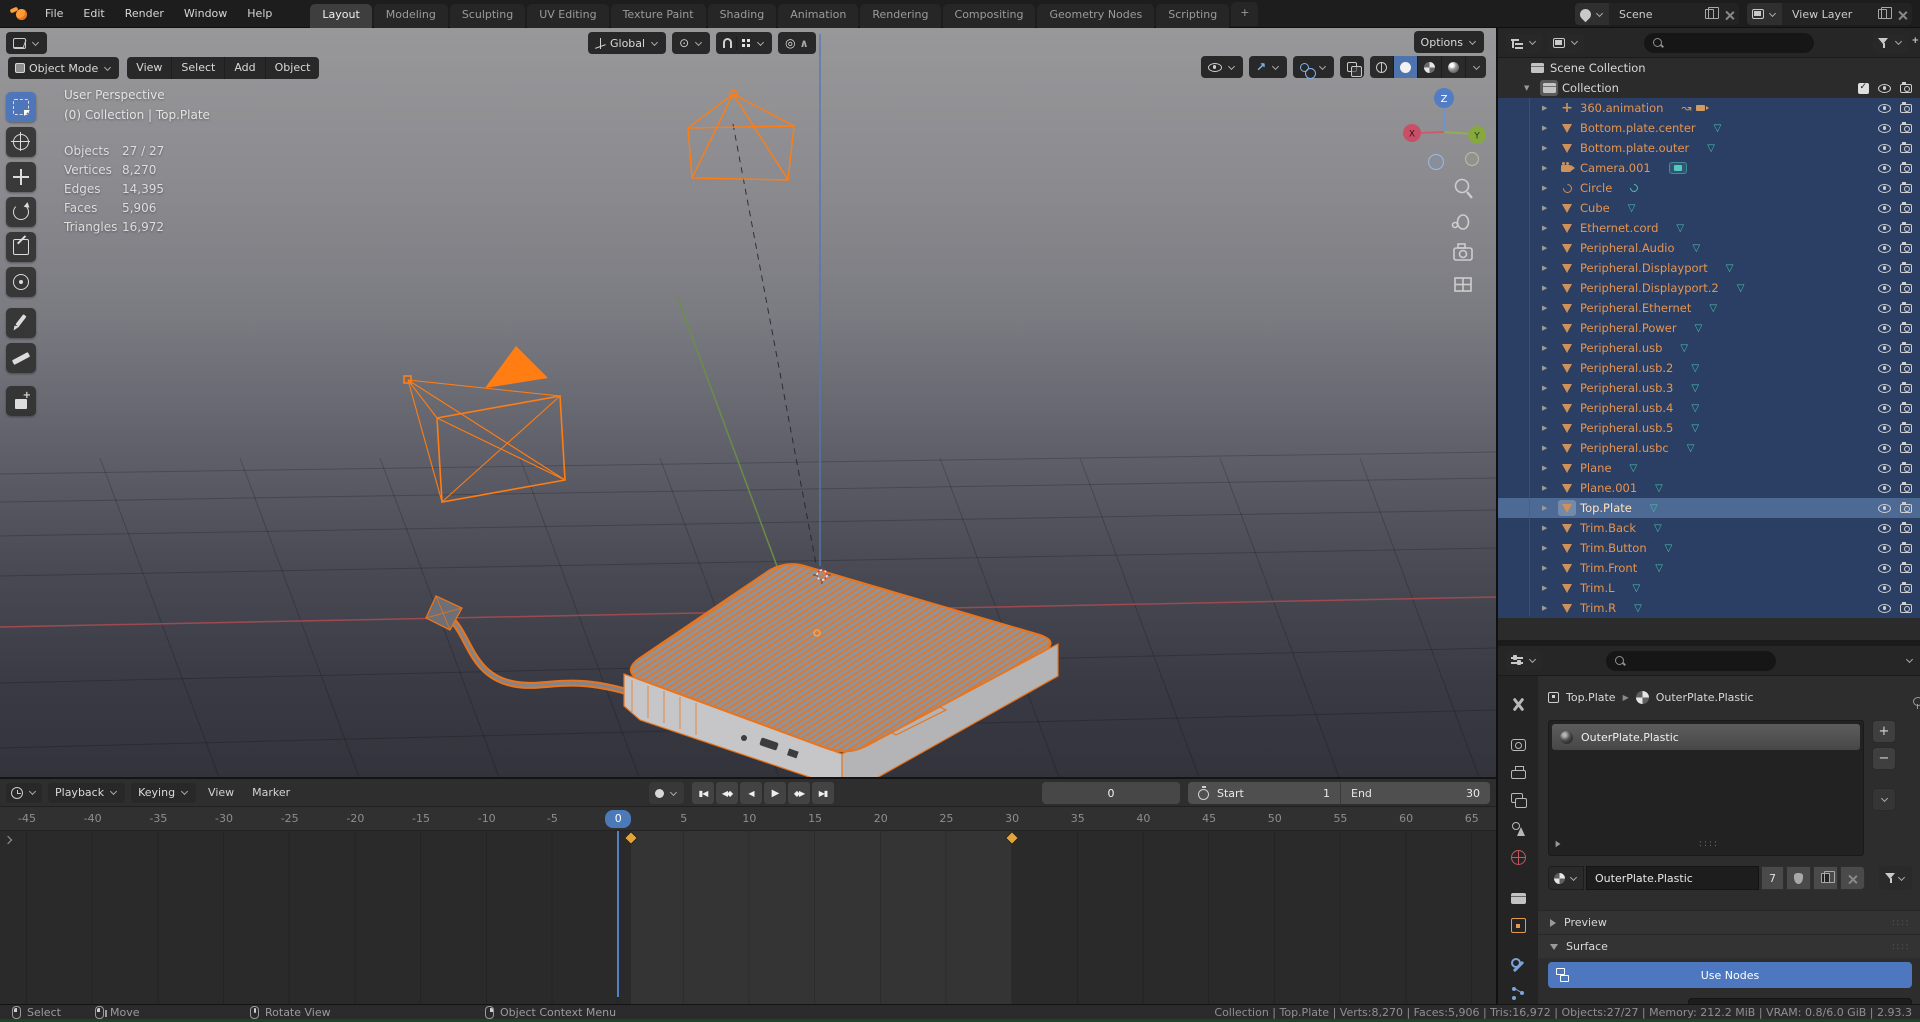 This screenshot has height=1022, width=1920. What do you see at coordinates (1518, 704) in the screenshot?
I see `properties-tab-tool` at bounding box center [1518, 704].